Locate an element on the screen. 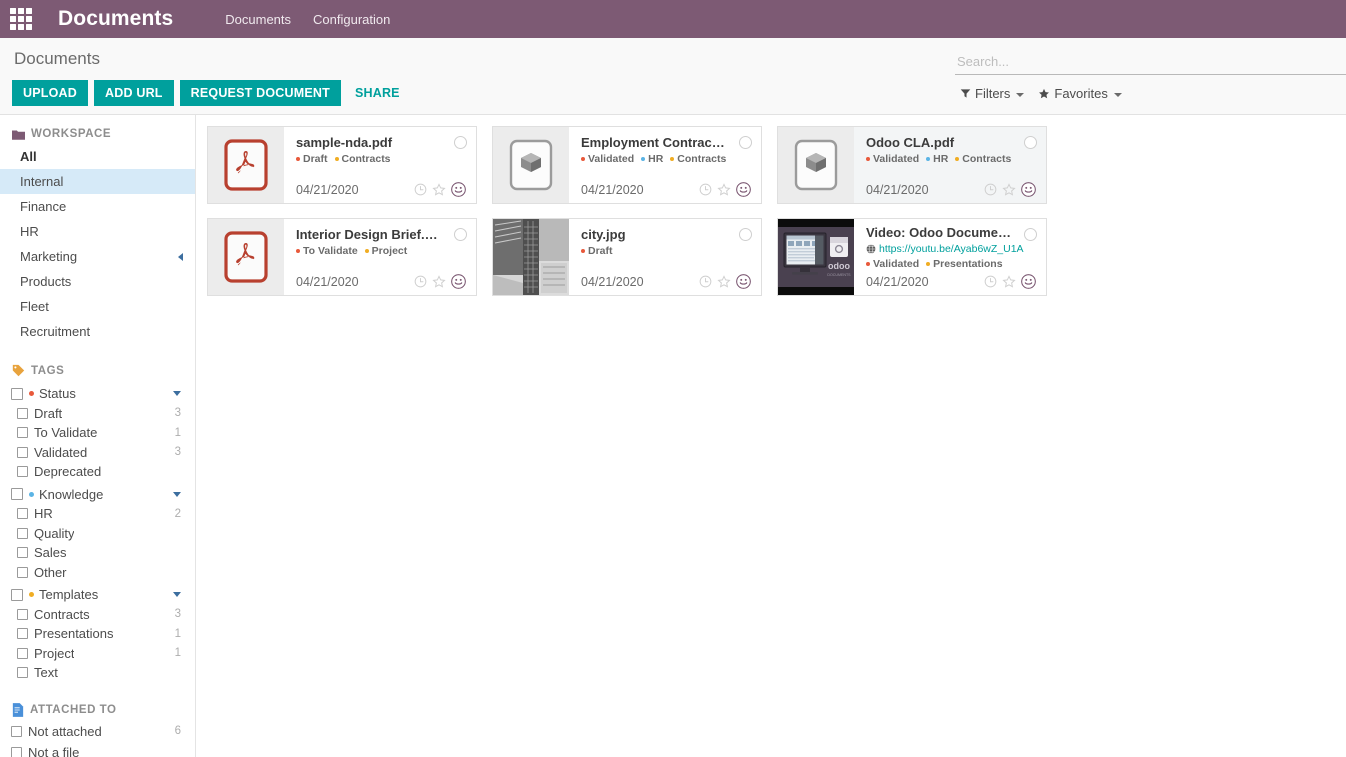 This screenshot has height=757, width=1346. tag-item-hr: HR 2 is located at coordinates (97, 514).